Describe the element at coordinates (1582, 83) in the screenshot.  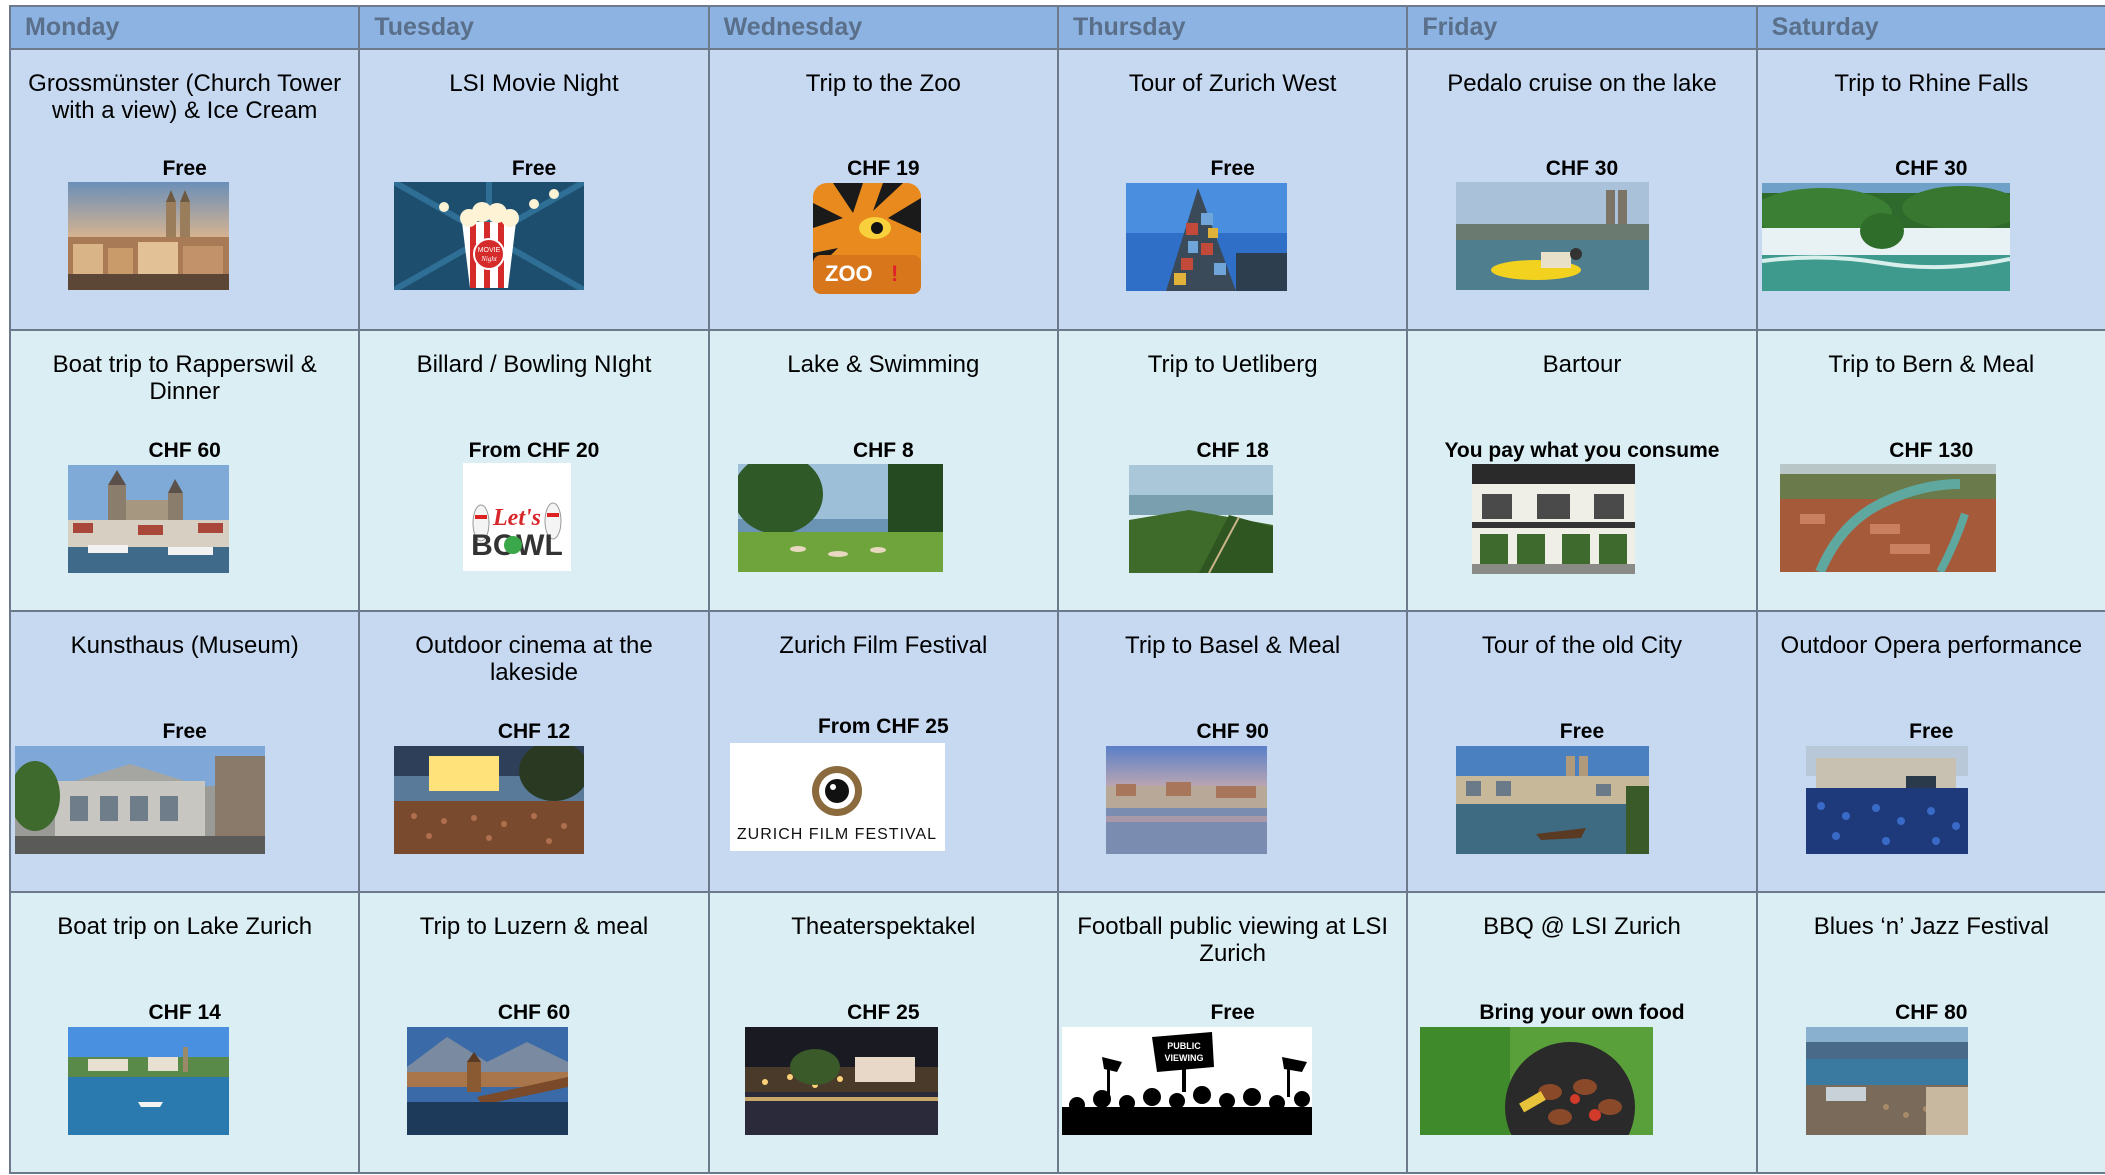
I see `activity-title: Pedalo cruise on the lake` at that location.